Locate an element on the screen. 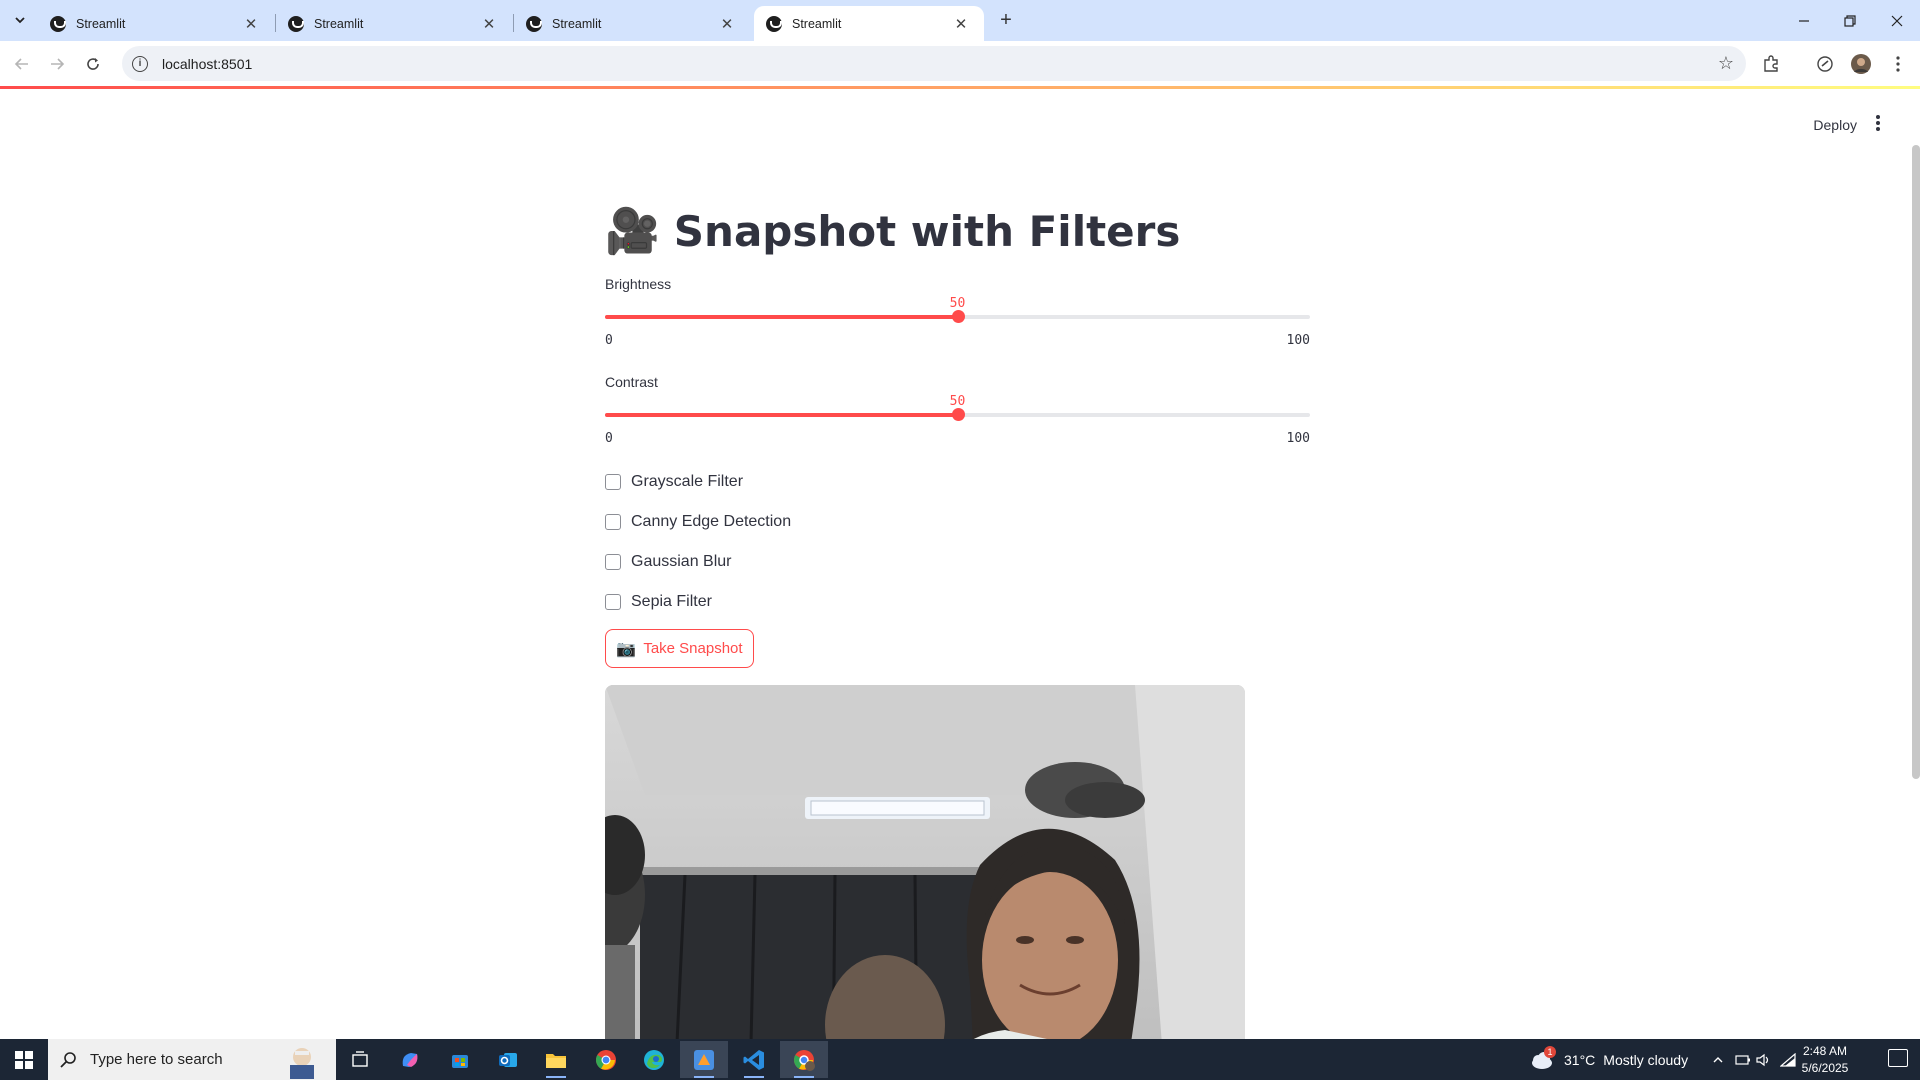 The height and width of the screenshot is (1080, 1920). address-bar: i localhost:8501 ☆ is located at coordinates (934, 63).